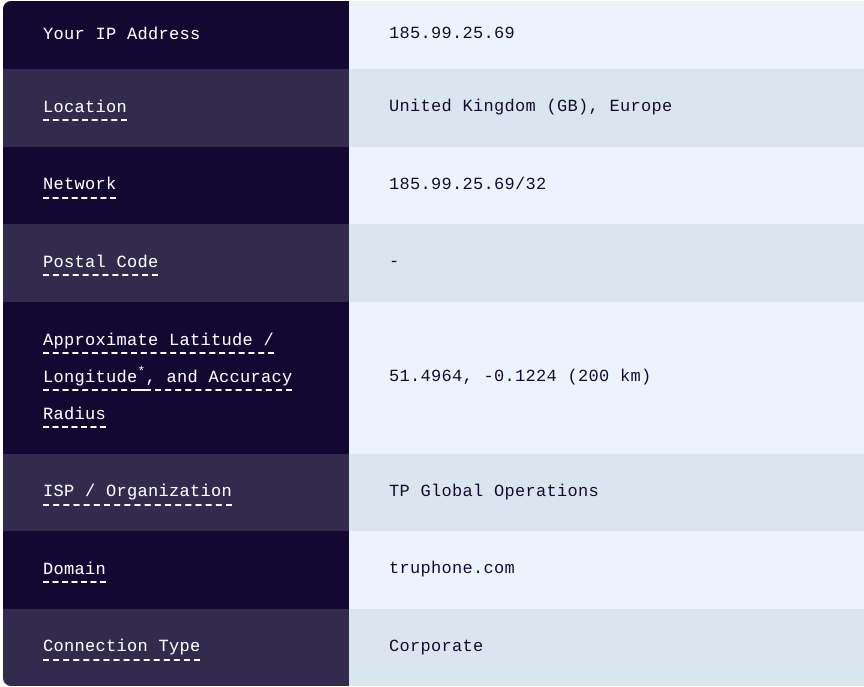  Describe the element at coordinates (122, 647) in the screenshot. I see `row-label: Connection Type` at that location.